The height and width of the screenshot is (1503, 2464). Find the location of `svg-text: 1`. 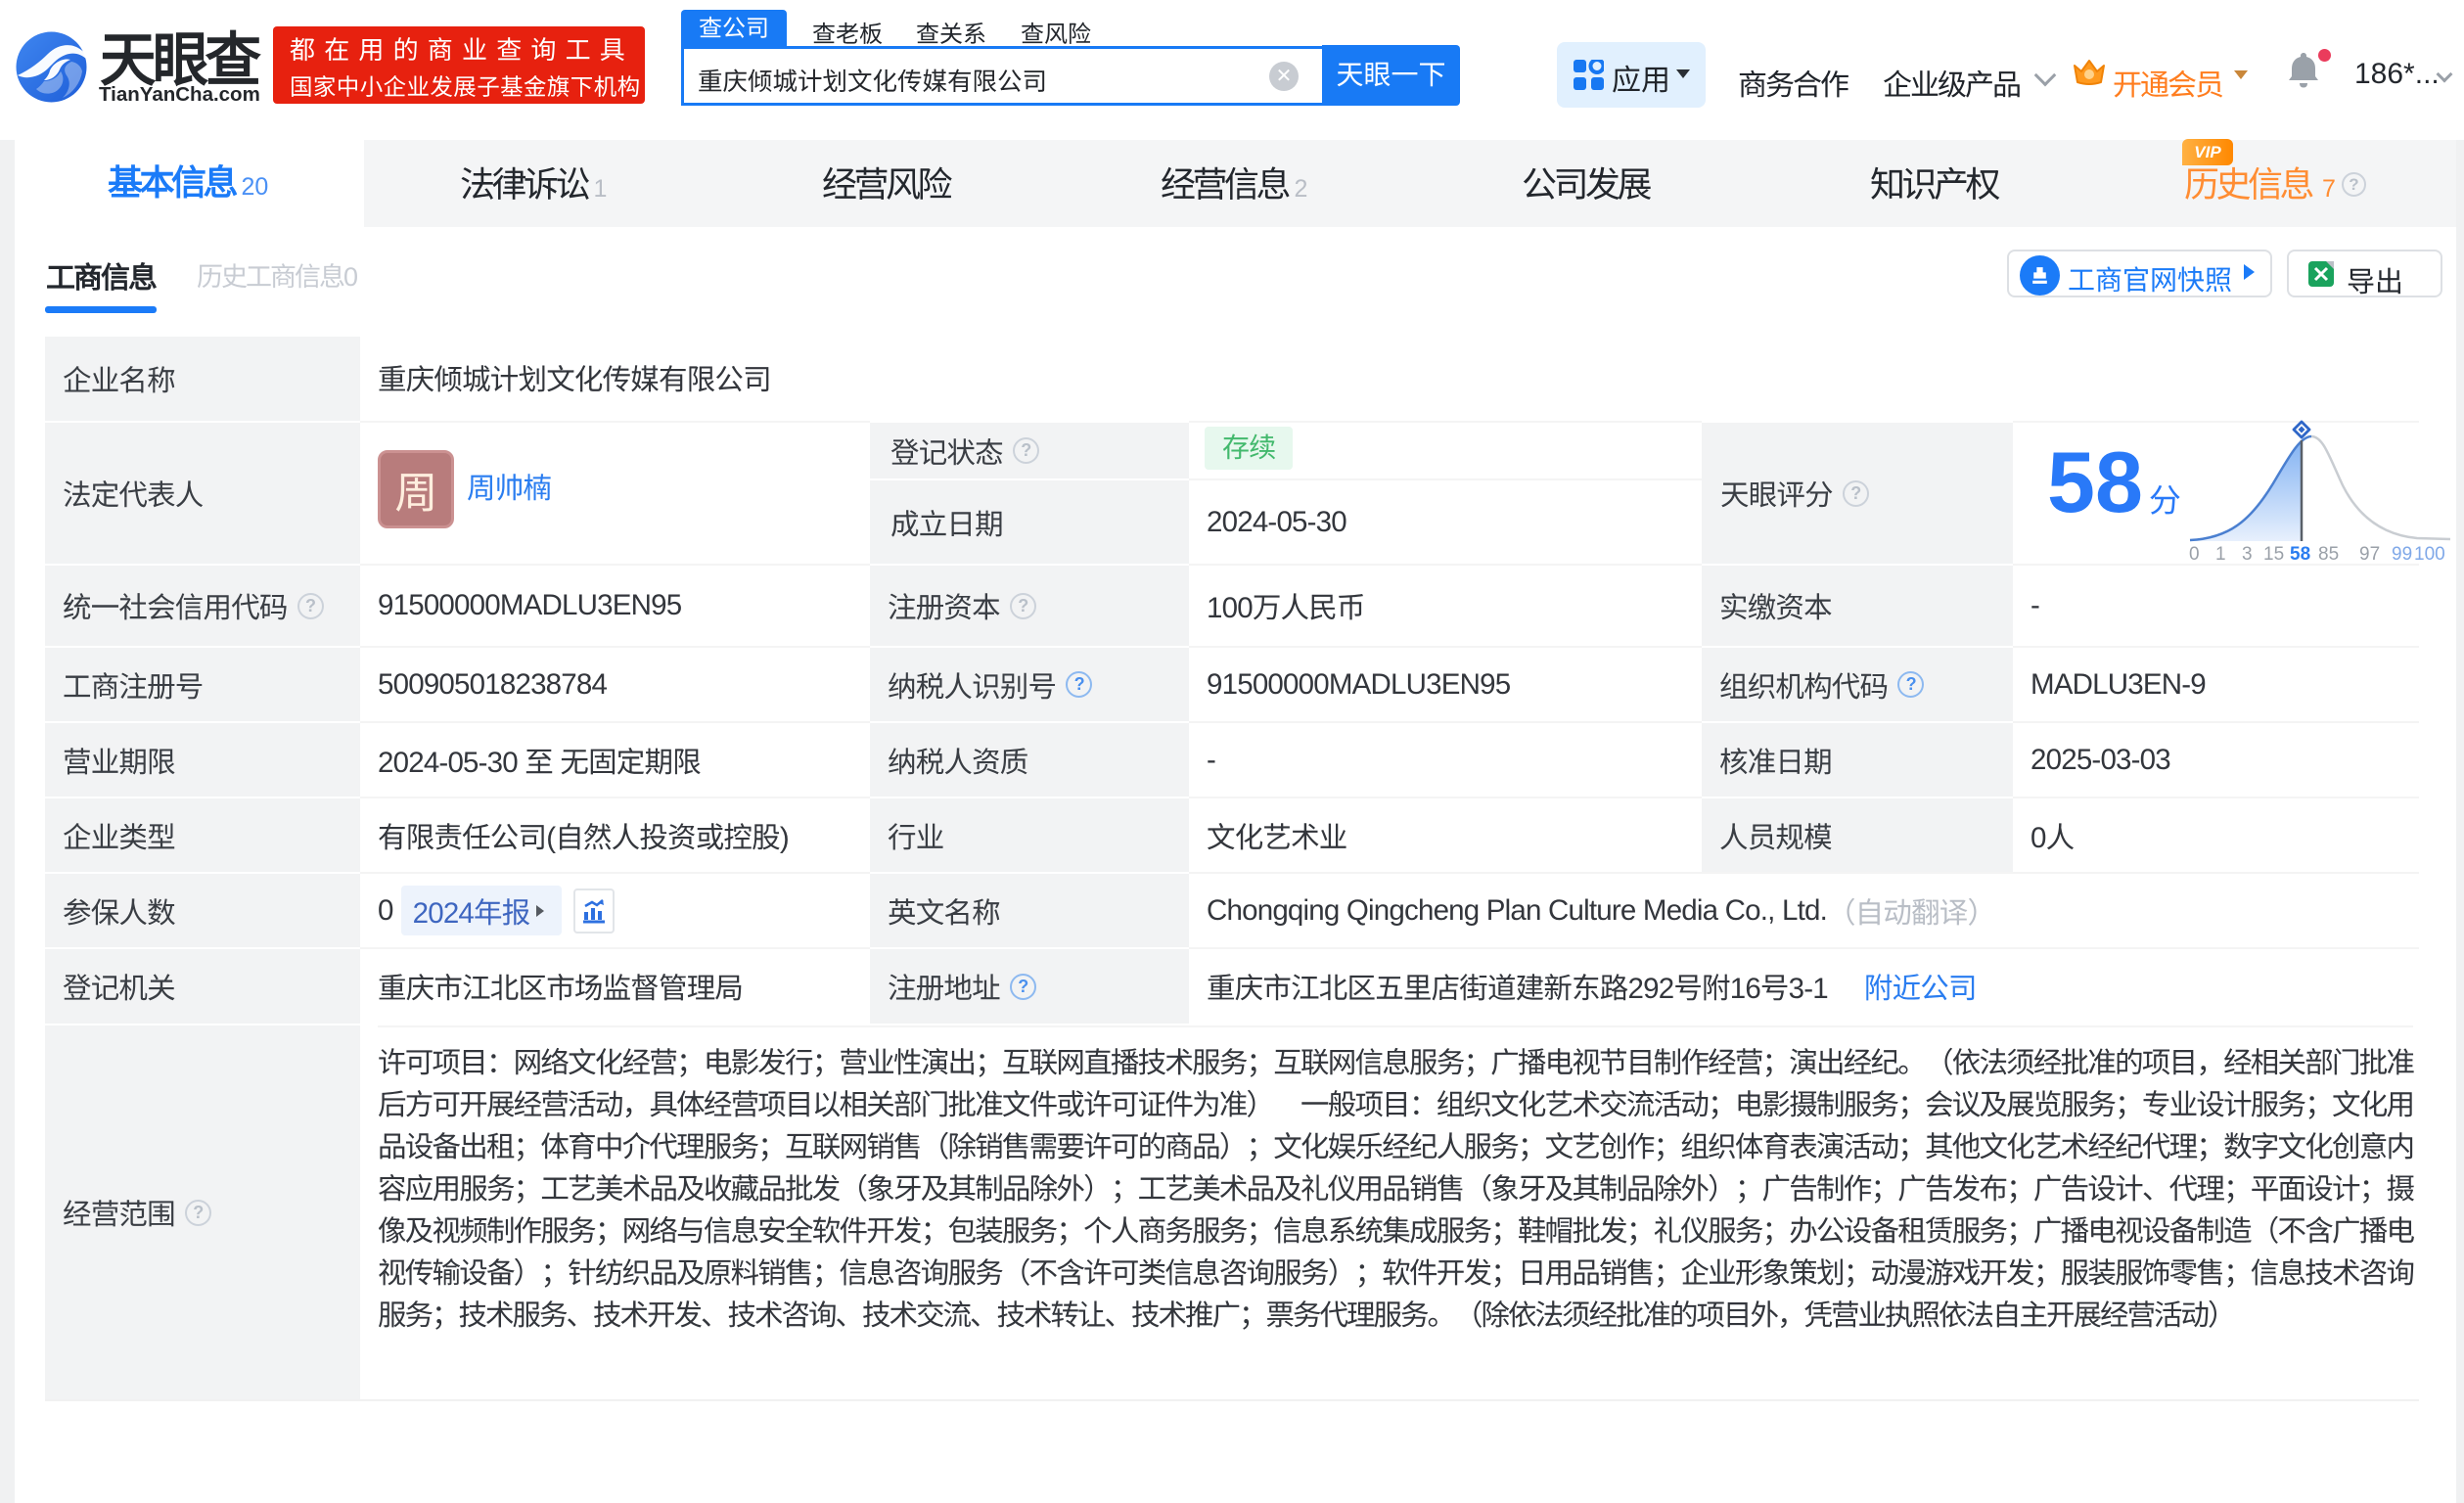

svg-text: 1 is located at coordinates (2220, 554).